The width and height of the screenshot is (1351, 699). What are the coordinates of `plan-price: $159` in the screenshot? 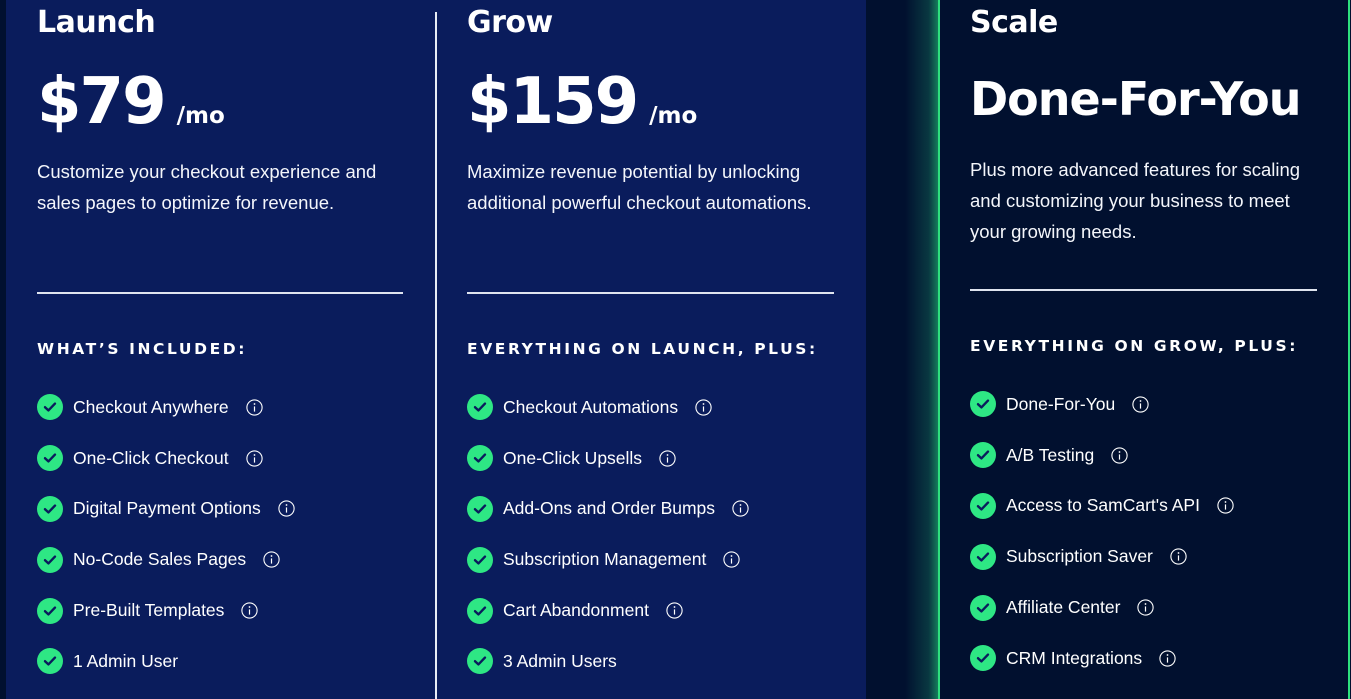 It's located at (553, 102).